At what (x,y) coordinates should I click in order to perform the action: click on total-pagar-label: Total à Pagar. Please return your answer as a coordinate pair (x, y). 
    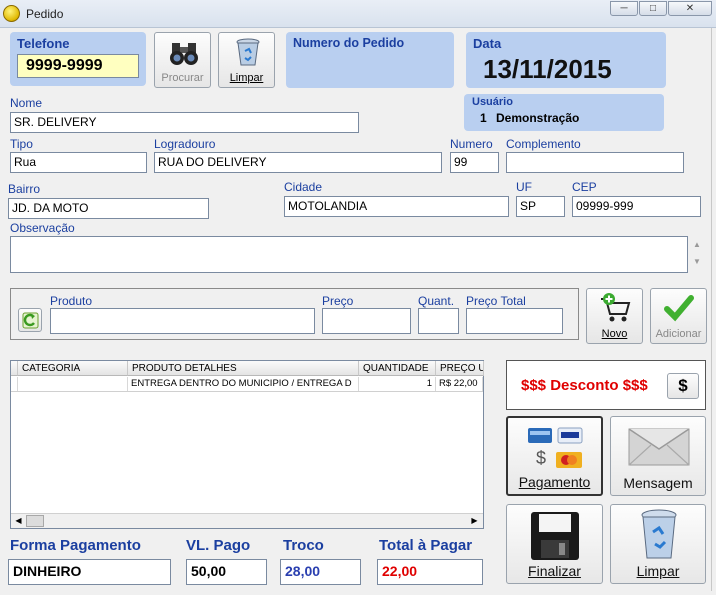
    Looking at the image, I should click on (426, 545).